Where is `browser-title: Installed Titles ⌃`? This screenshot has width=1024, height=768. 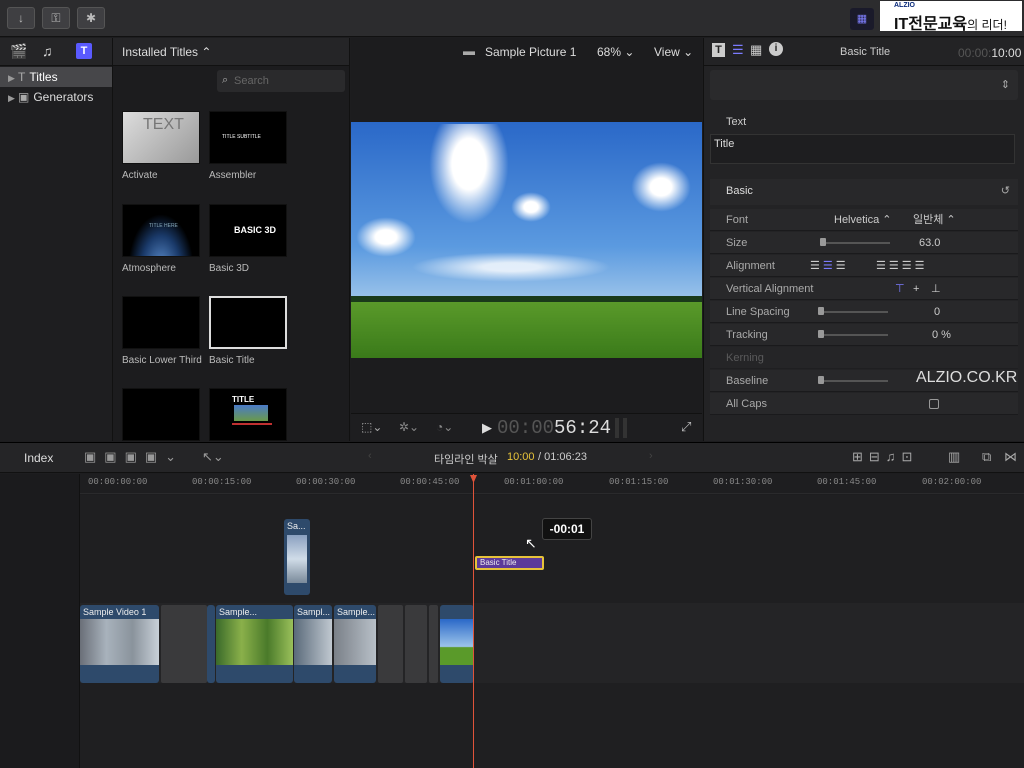
browser-title: Installed Titles ⌃ is located at coordinates (166, 52).